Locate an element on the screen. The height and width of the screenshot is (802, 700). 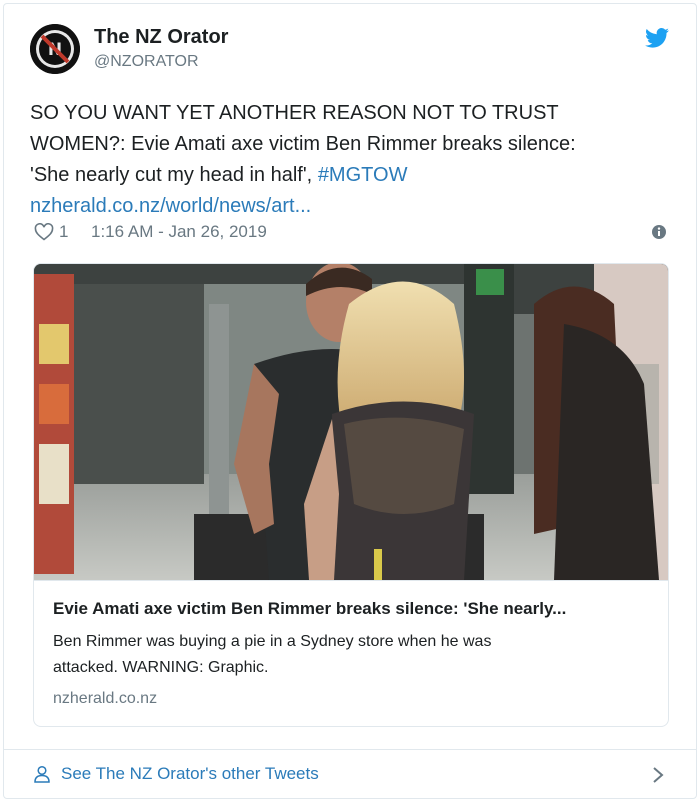
nz-orator-logo-icon: N is located at coordinates (55, 49).